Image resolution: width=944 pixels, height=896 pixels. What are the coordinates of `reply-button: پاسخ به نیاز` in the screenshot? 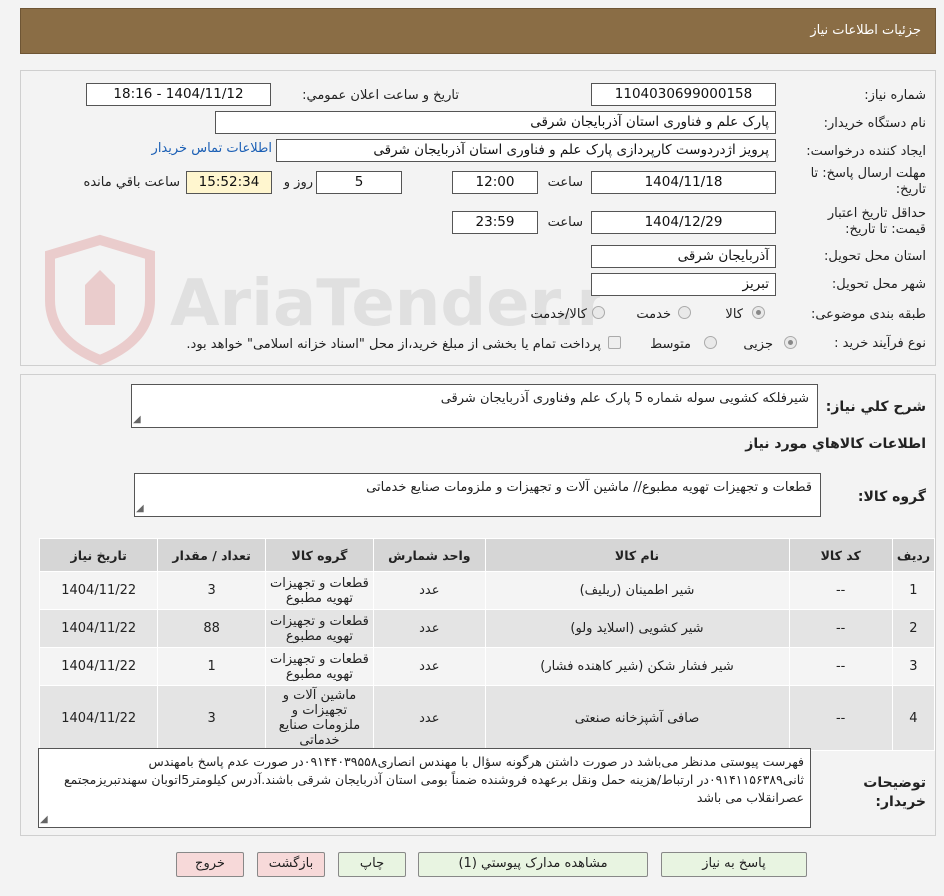 It's located at (734, 864).